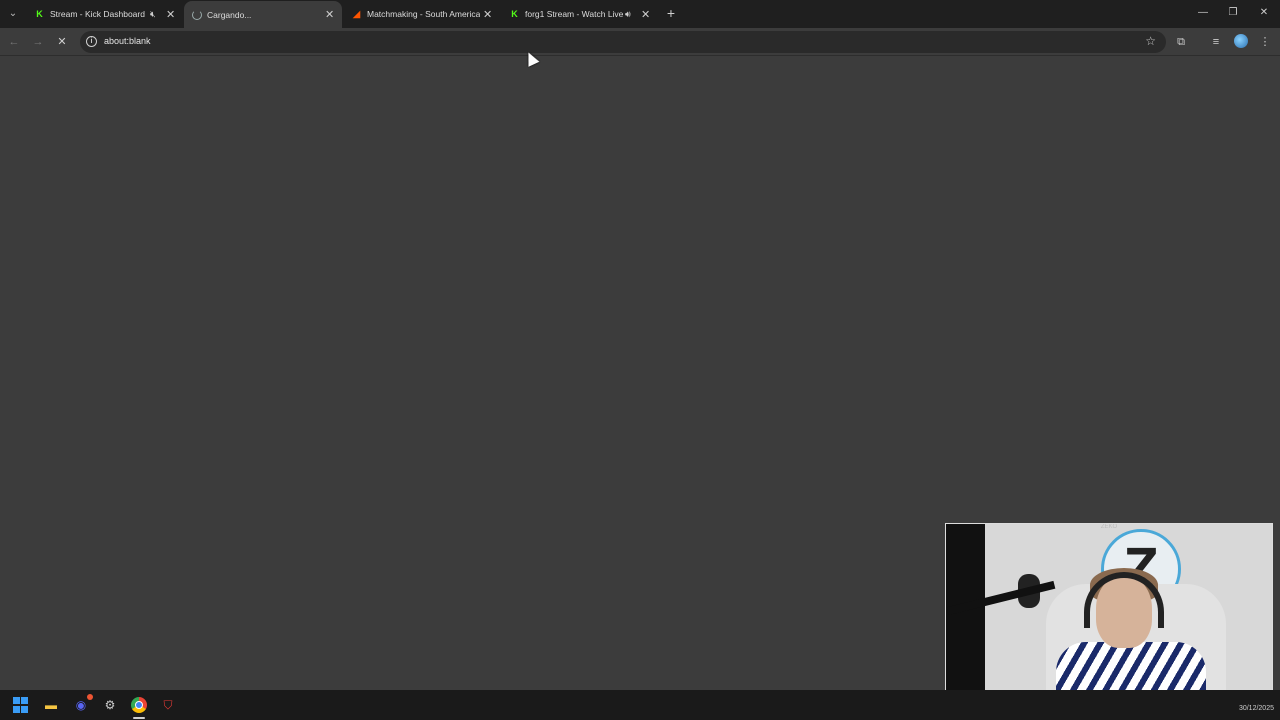  I want to click on tab-loading: Cargando... ✕, so click(263, 14).